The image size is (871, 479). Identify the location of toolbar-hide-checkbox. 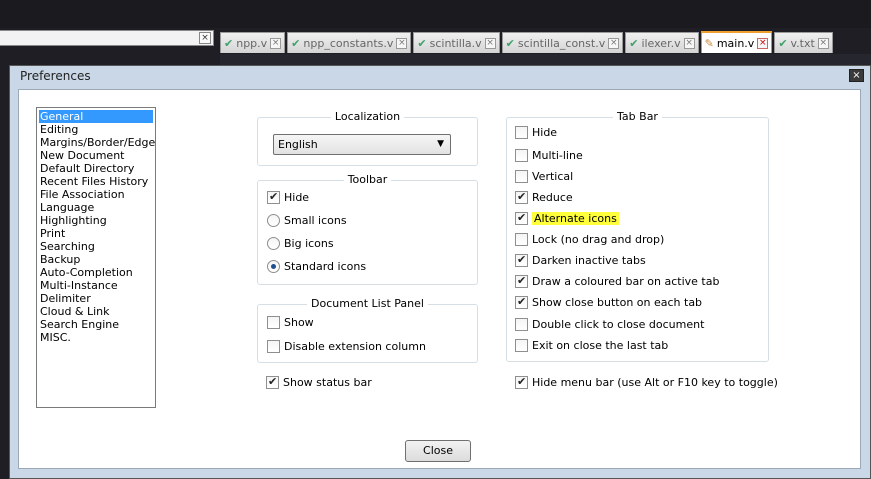
(273, 197).